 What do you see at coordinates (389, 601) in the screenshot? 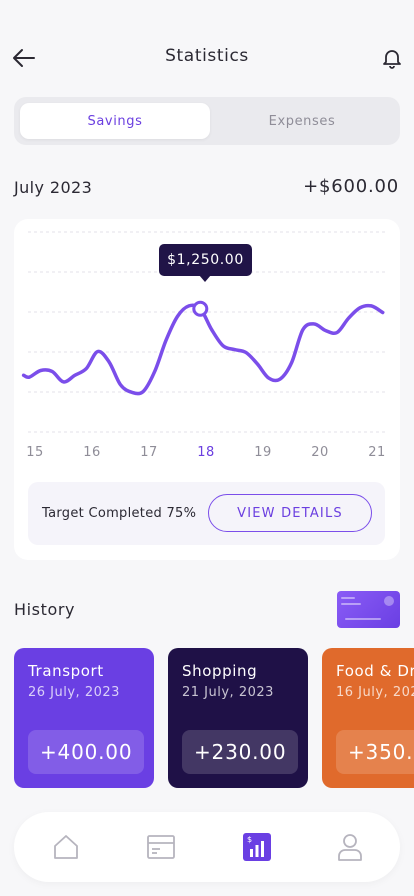
I see `card-chip-icon` at bounding box center [389, 601].